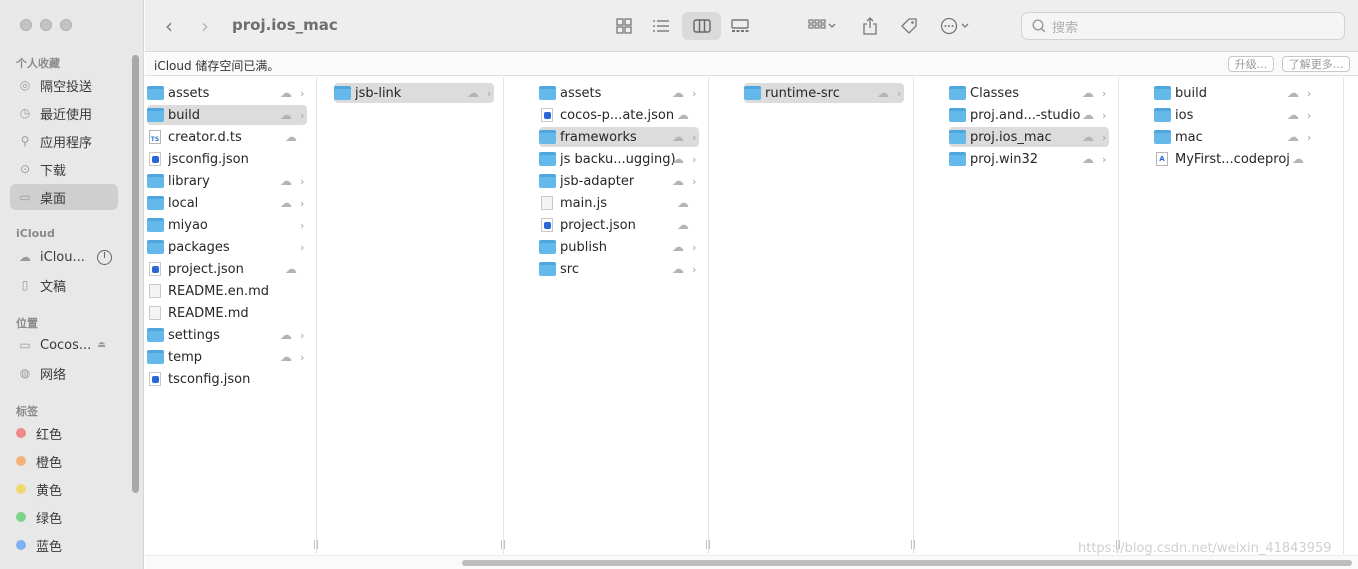 This screenshot has width=1358, height=569. I want to click on group-by-button, so click(822, 26).